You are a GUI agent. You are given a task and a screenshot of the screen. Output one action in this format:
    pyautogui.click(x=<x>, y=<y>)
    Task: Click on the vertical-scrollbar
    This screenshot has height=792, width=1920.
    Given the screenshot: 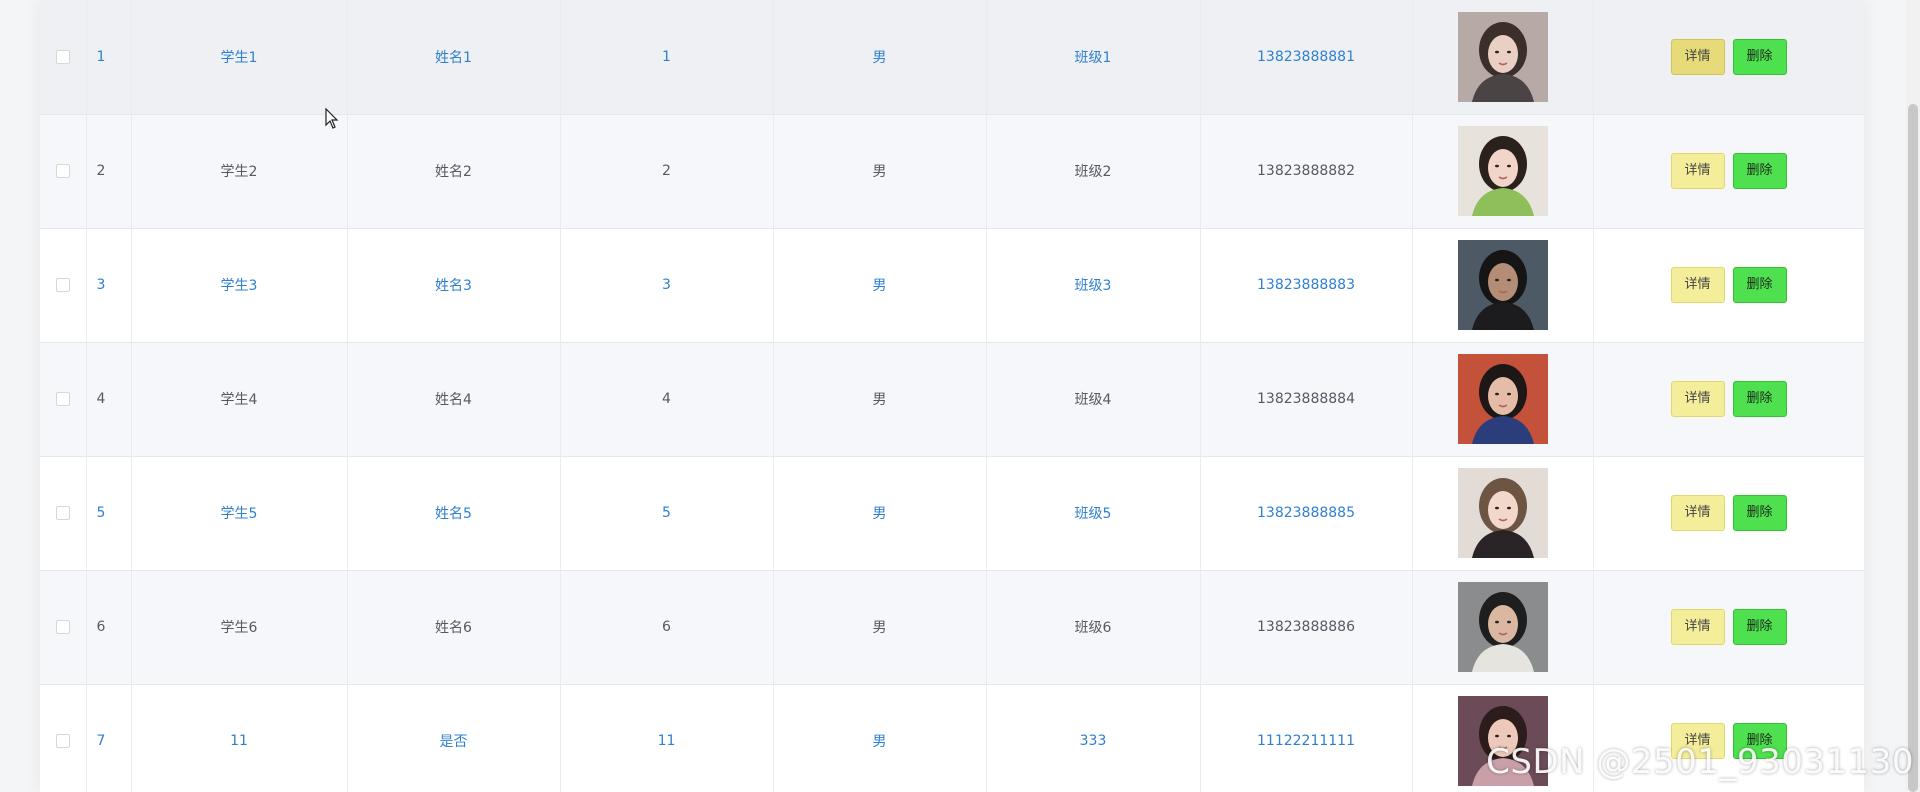 What is the action you would take?
    pyautogui.click(x=1913, y=396)
    